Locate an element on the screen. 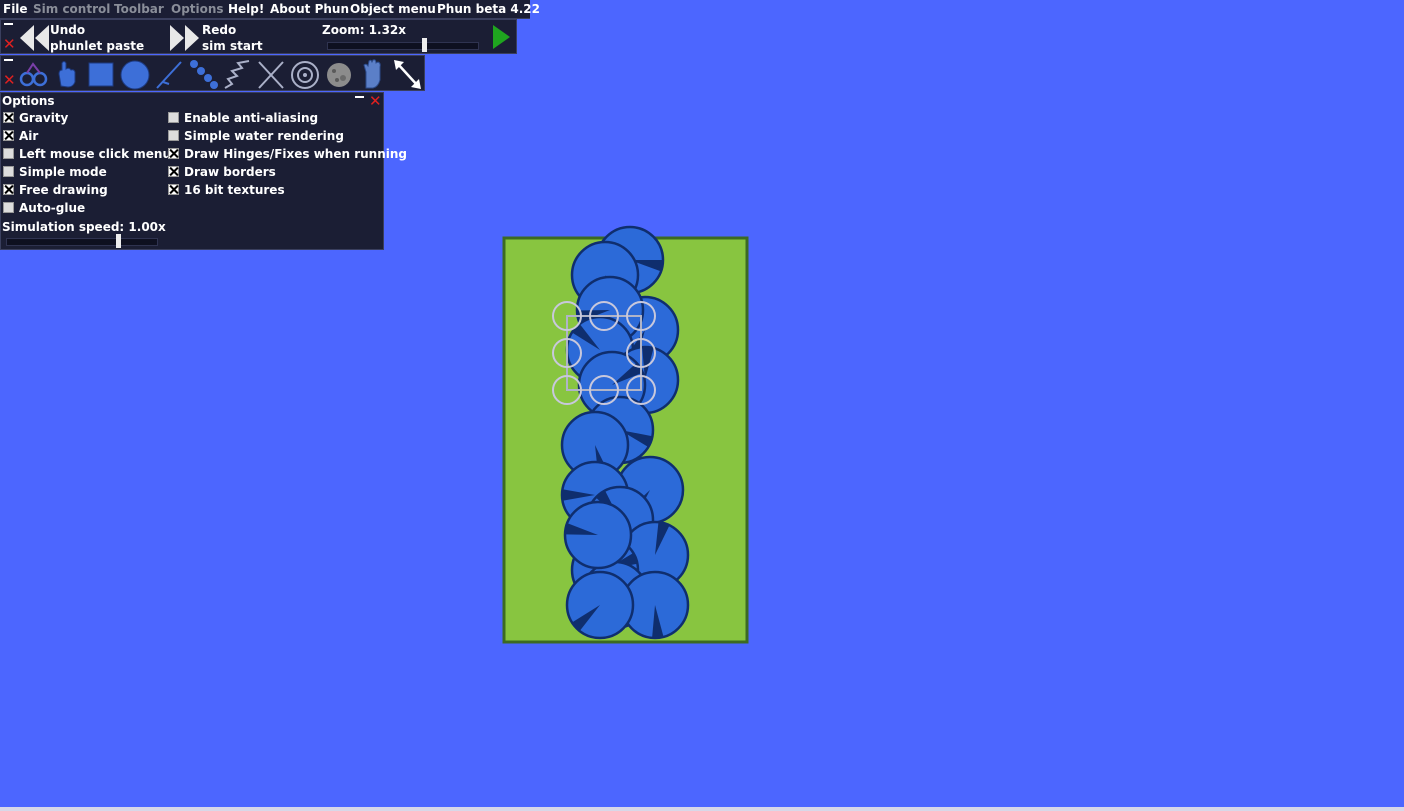 The image size is (1404, 811). option-label: Simple mode is located at coordinates (63, 172).